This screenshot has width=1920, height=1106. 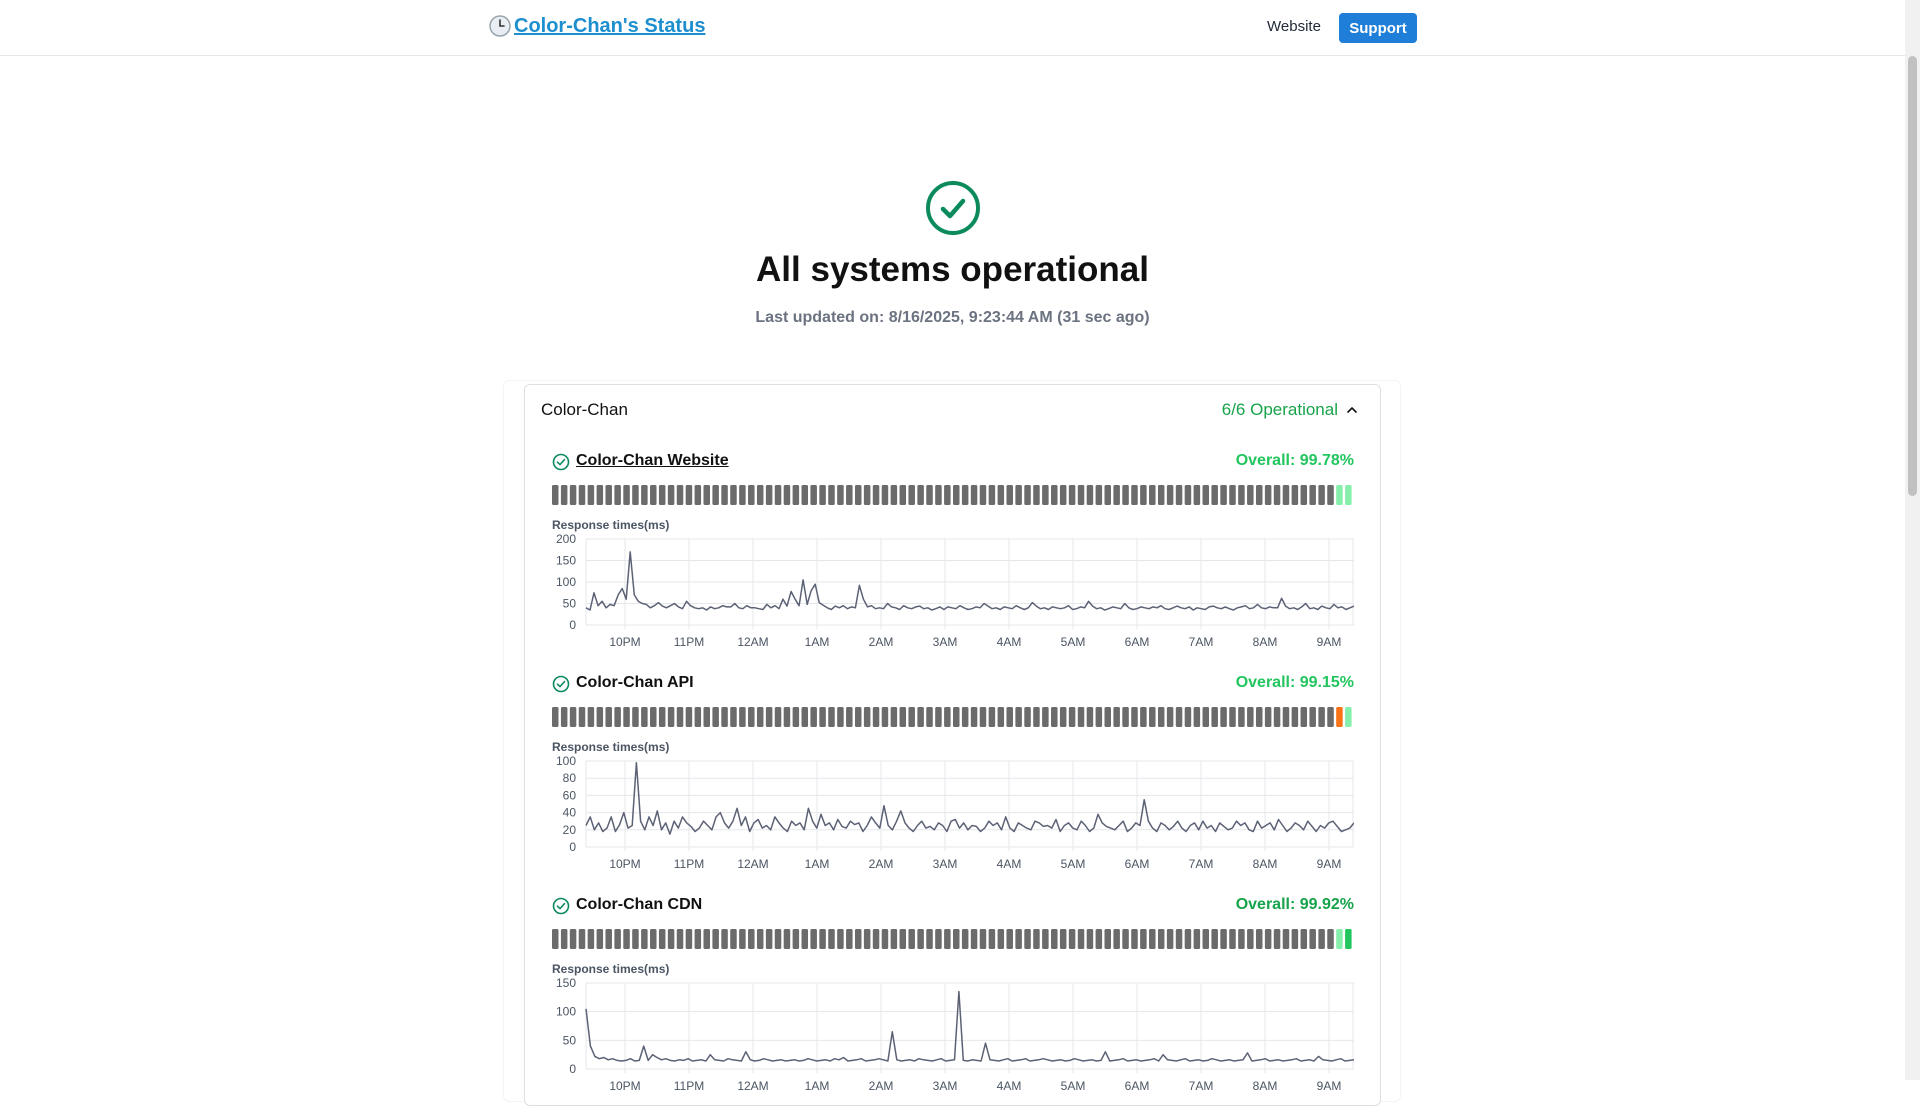 What do you see at coordinates (596, 26) in the screenshot?
I see `brand-link: Color-Chan's Status` at bounding box center [596, 26].